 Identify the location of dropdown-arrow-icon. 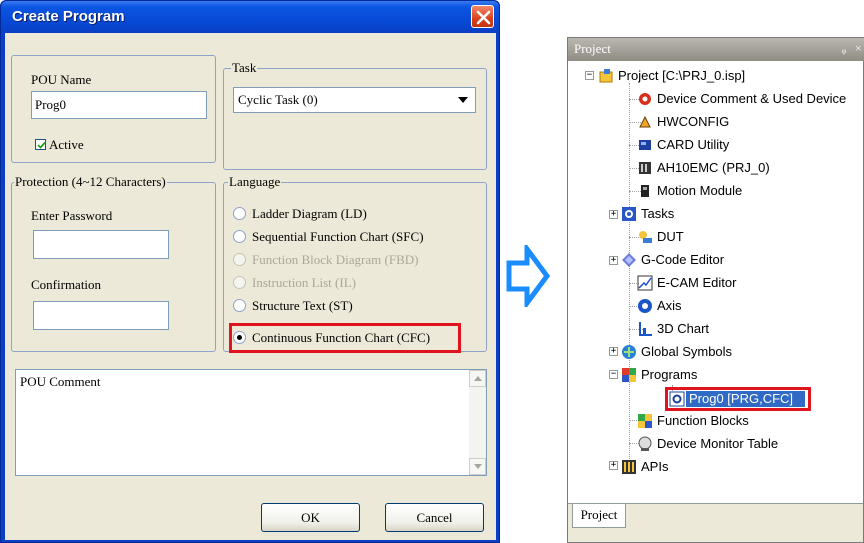
(463, 100).